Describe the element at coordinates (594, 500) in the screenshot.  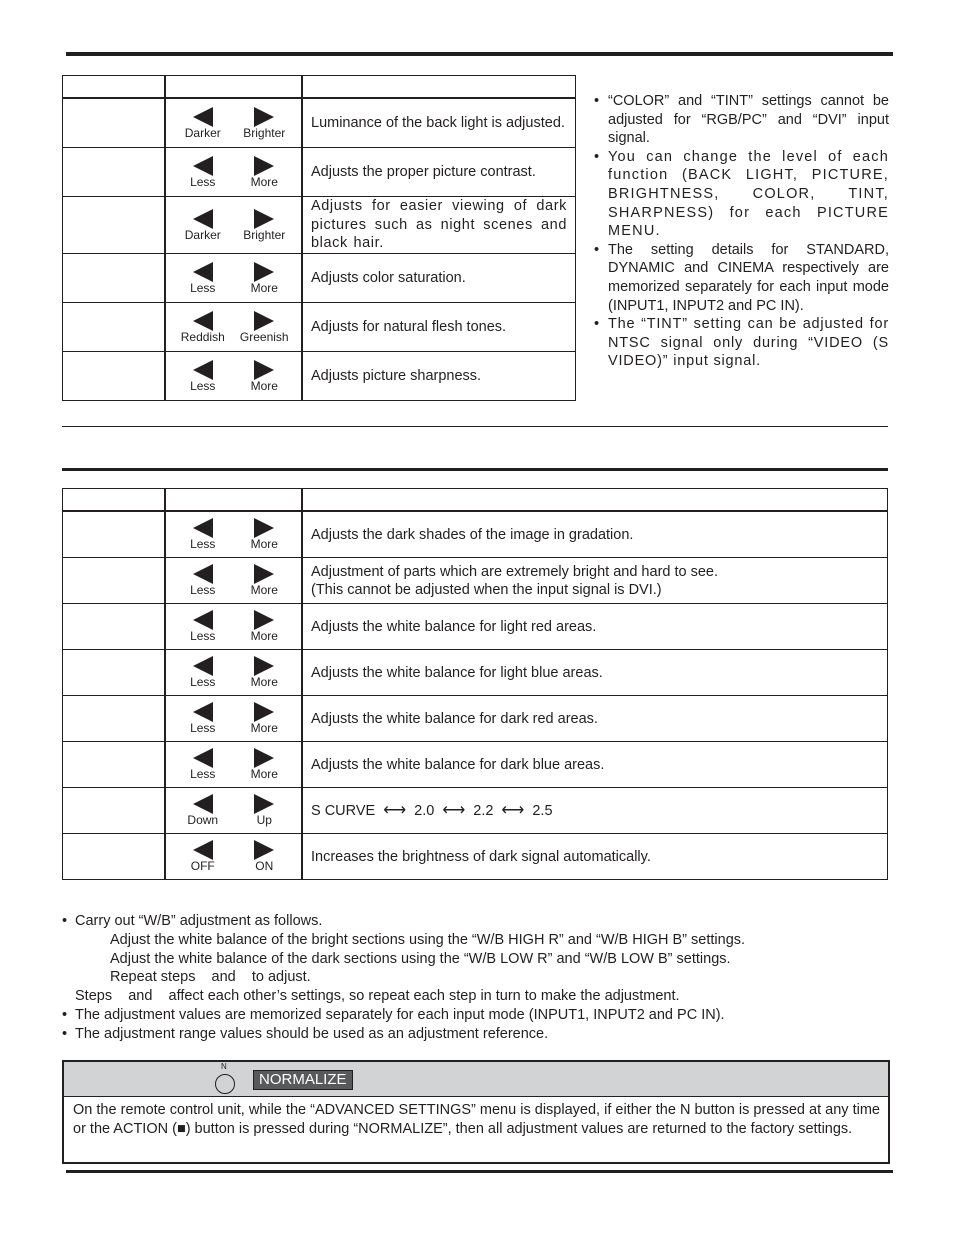
I see `header-cell-description` at that location.